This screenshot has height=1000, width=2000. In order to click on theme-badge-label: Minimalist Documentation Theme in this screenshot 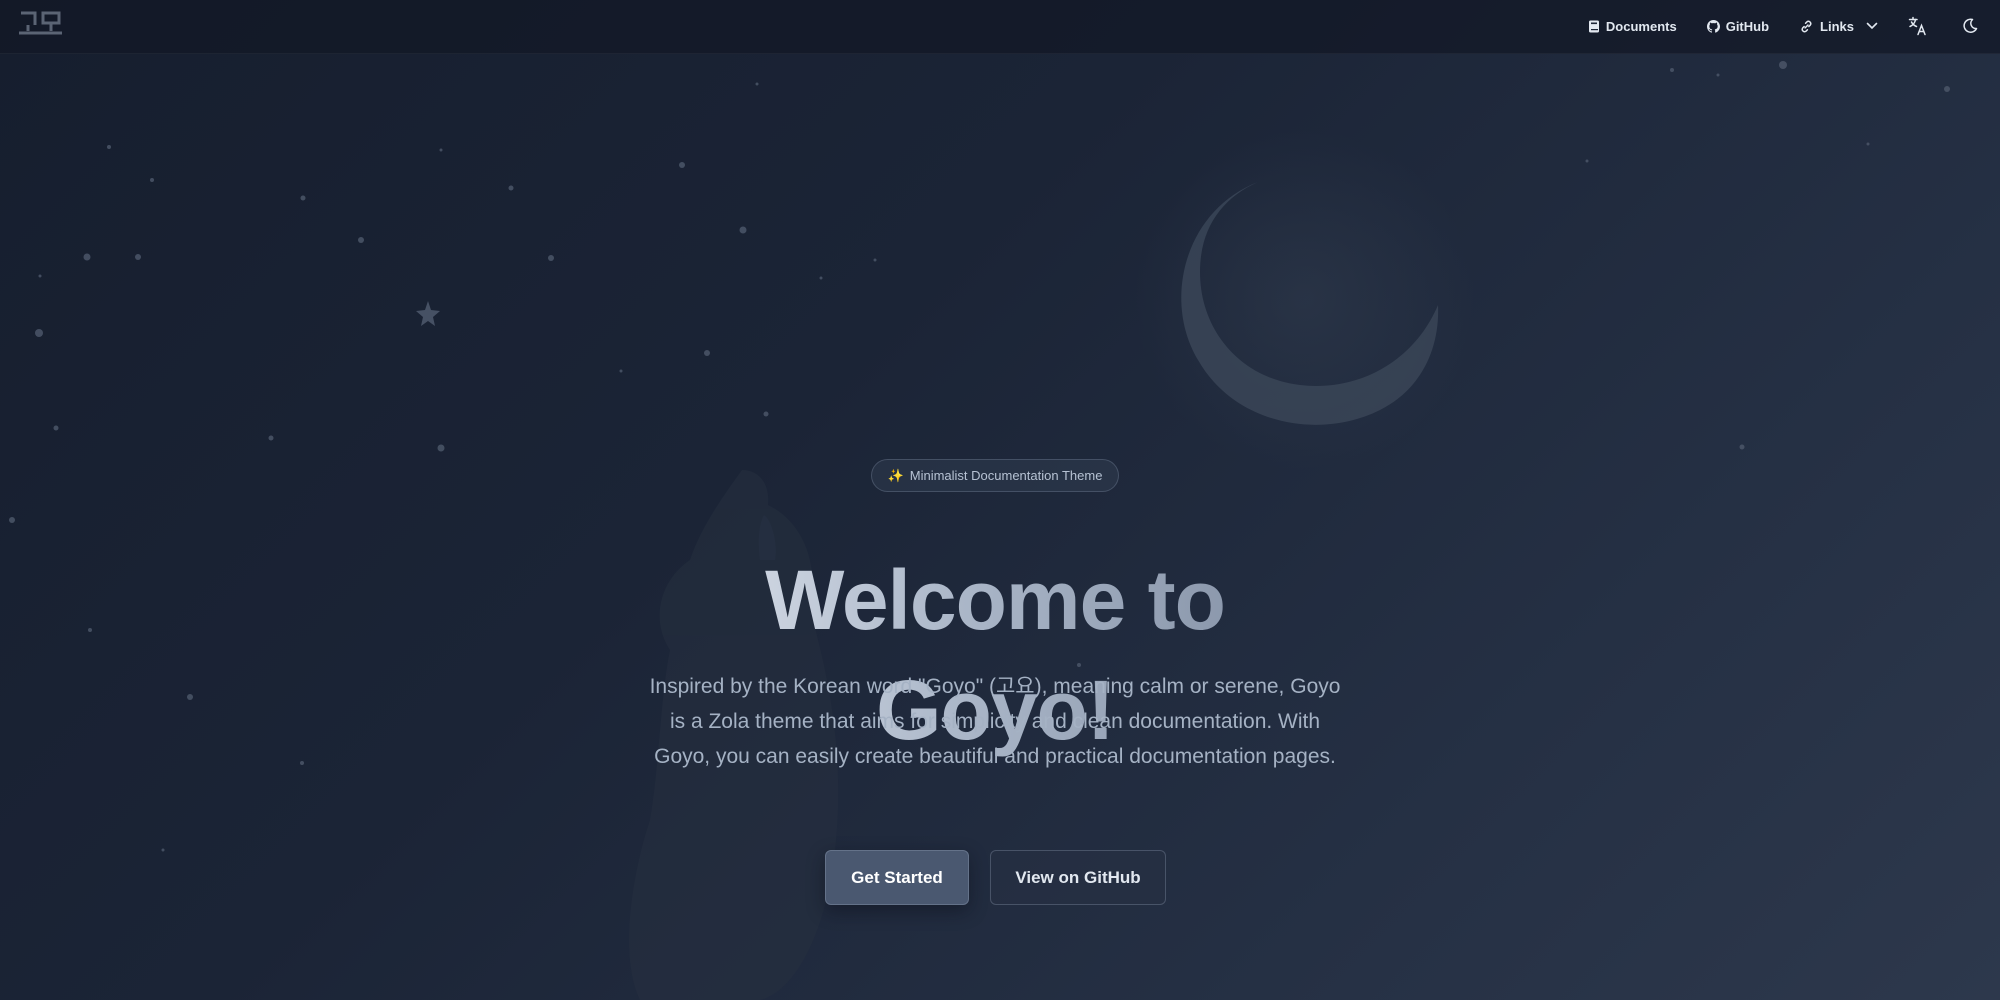, I will do `click(1006, 475)`.